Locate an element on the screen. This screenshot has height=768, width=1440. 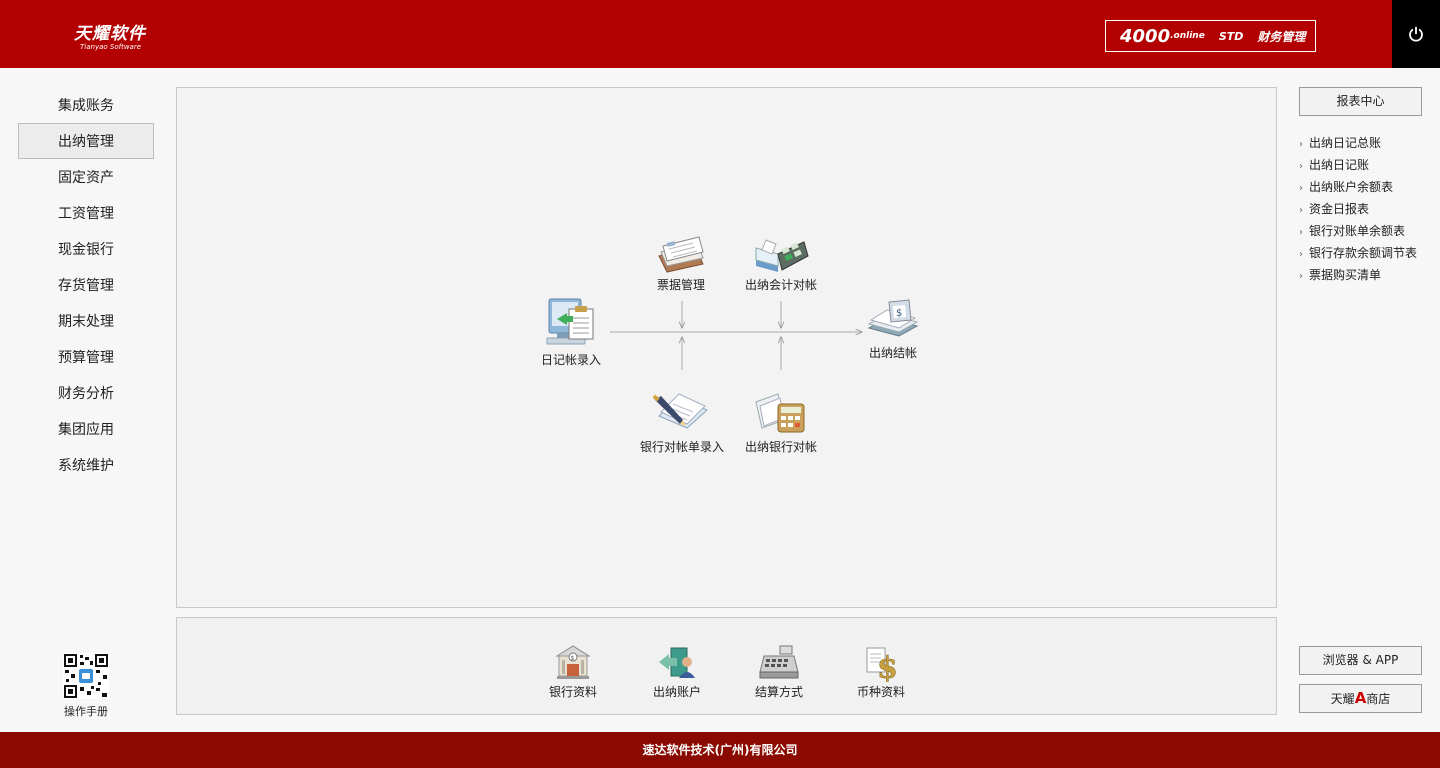
journal-entry-label: 日记帐录入 is located at coordinates (570, 360).